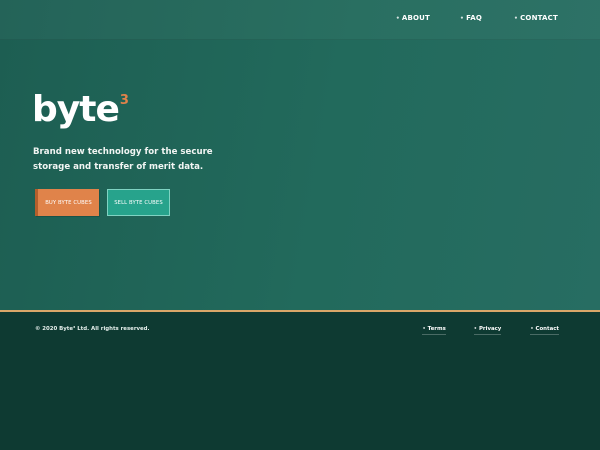  Describe the element at coordinates (92, 329) in the screenshot. I see `copyright-text: © 2020 Byte³ Ltd. All rights reserved.` at that location.